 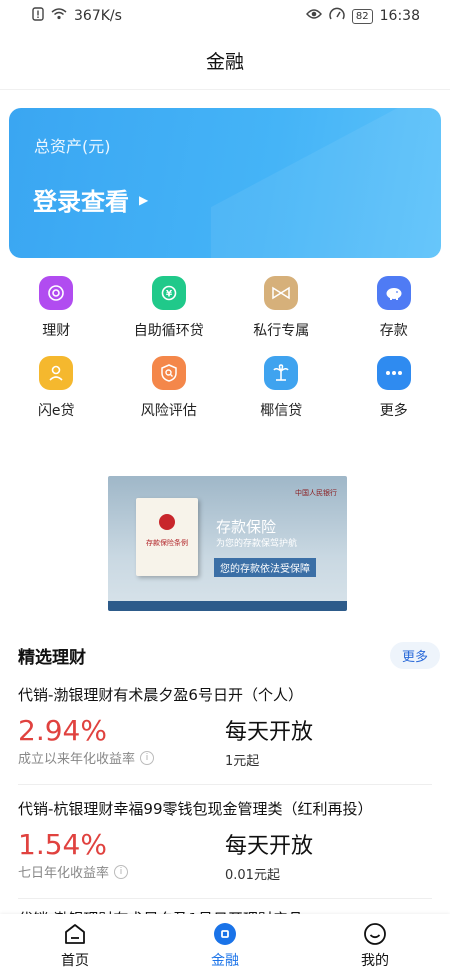 What do you see at coordinates (56, 293) in the screenshot?
I see `finance-icon` at bounding box center [56, 293].